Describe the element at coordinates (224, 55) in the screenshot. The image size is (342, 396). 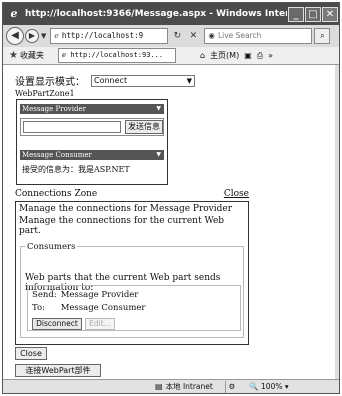
I see `home-label: 主页(M)` at that location.